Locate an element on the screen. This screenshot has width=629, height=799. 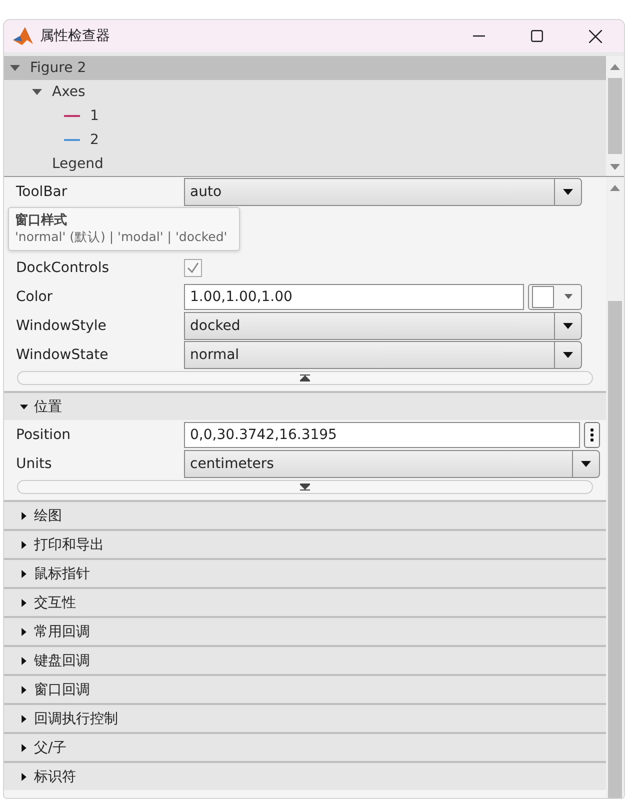
property-label: WindowStyle is located at coordinates (62, 326).